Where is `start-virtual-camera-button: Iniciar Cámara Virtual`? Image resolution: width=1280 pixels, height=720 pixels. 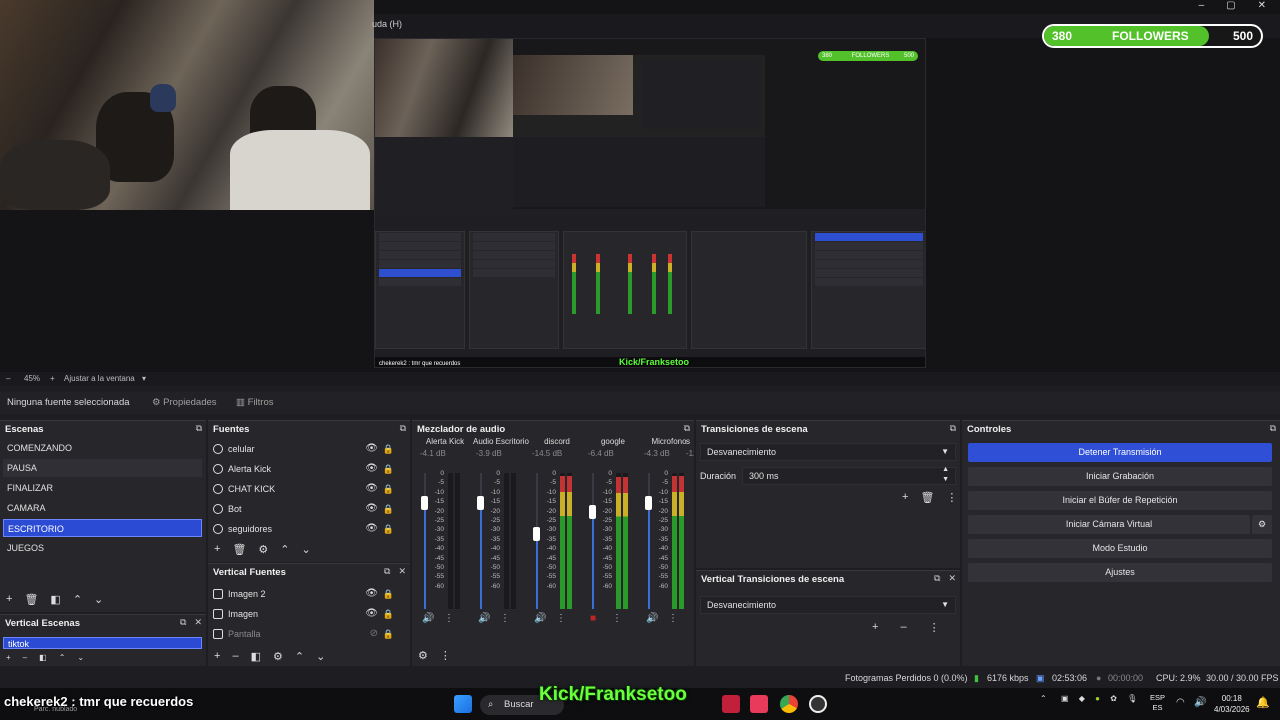 start-virtual-camera-button: Iniciar Cámara Virtual is located at coordinates (1109, 524).